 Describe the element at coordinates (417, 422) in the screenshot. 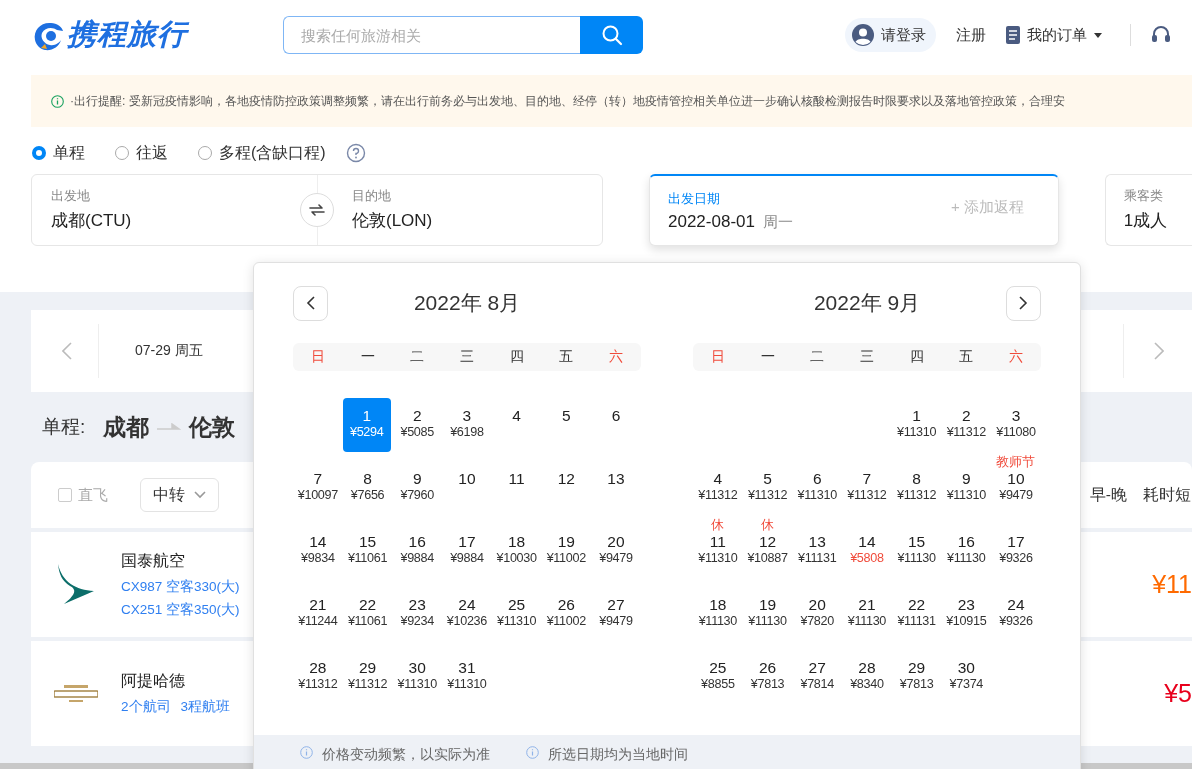

I see `calendar-day: 2 ¥5085` at that location.